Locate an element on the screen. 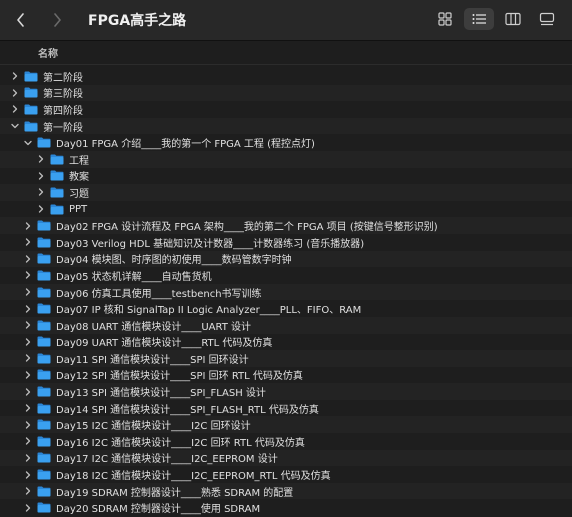 This screenshot has width=572, height=517. list-item-label: Day04 模块图、时序图的初使用____数码管数字时钟 is located at coordinates (174, 261).